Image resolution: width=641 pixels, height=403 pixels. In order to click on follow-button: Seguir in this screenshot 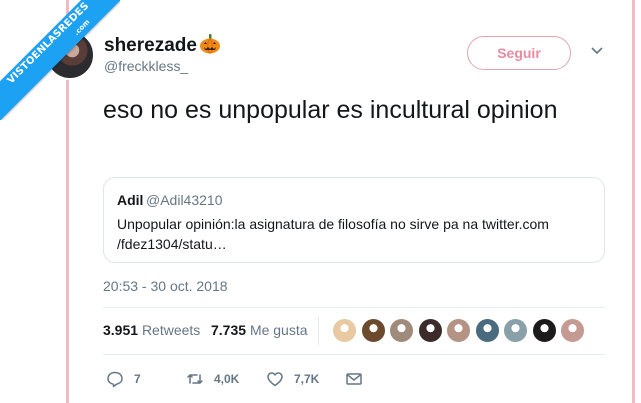, I will do `click(519, 53)`.